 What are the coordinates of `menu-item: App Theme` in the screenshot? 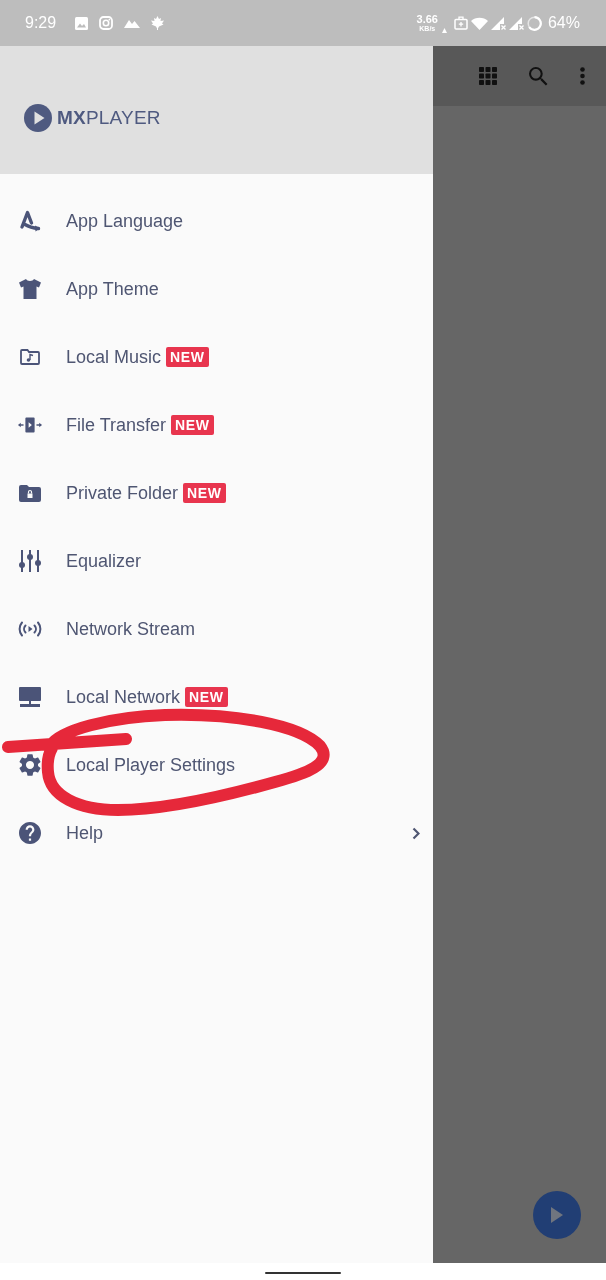 It's located at (216, 289).